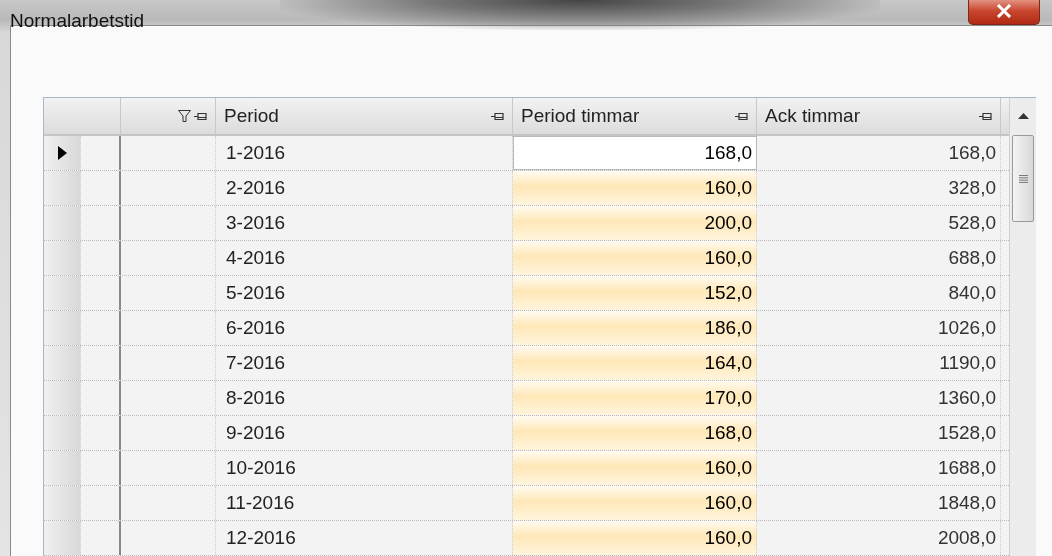  I want to click on scroll-thumb, so click(1023, 178).